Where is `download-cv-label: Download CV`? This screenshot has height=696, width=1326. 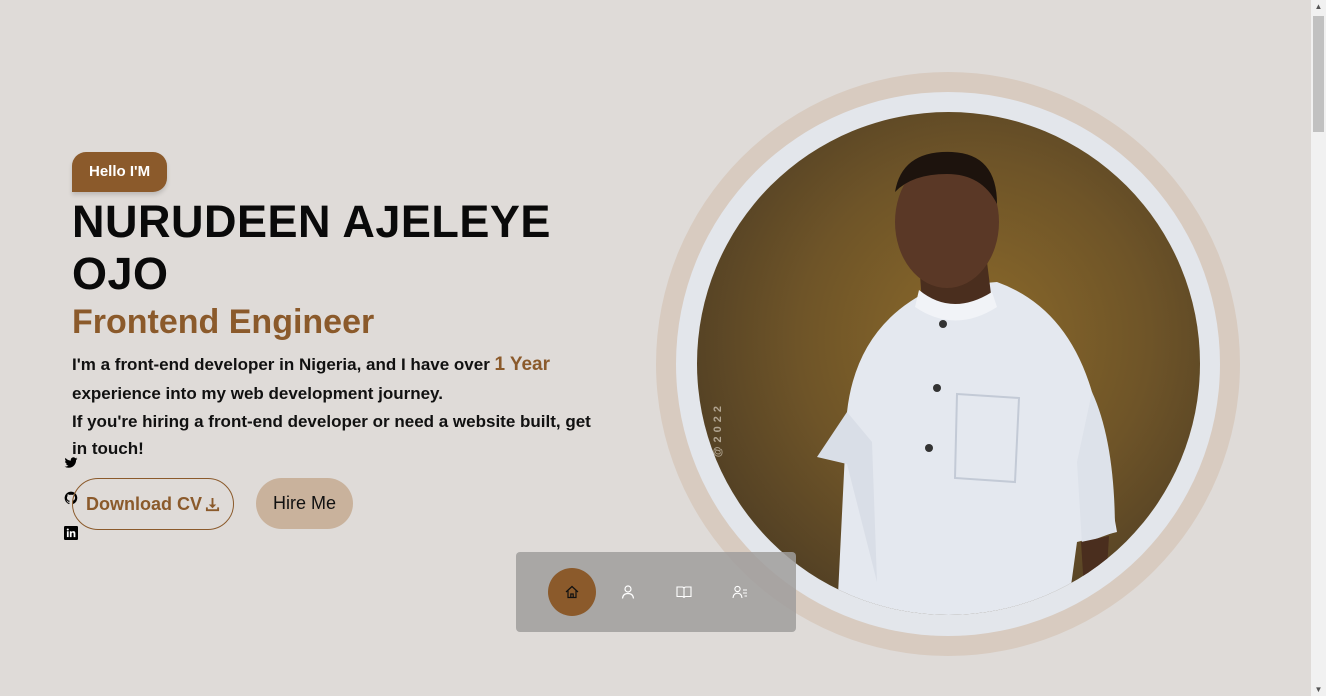 download-cv-label: Download CV is located at coordinates (144, 503).